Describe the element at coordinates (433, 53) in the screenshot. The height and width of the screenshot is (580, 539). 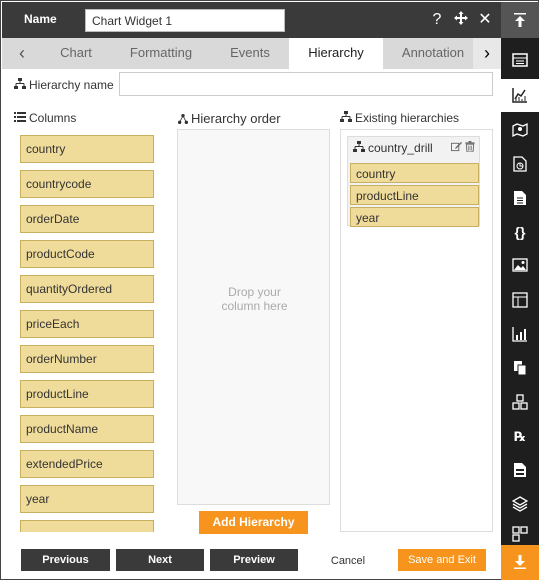
I see `tab-annotation: Annotation` at that location.